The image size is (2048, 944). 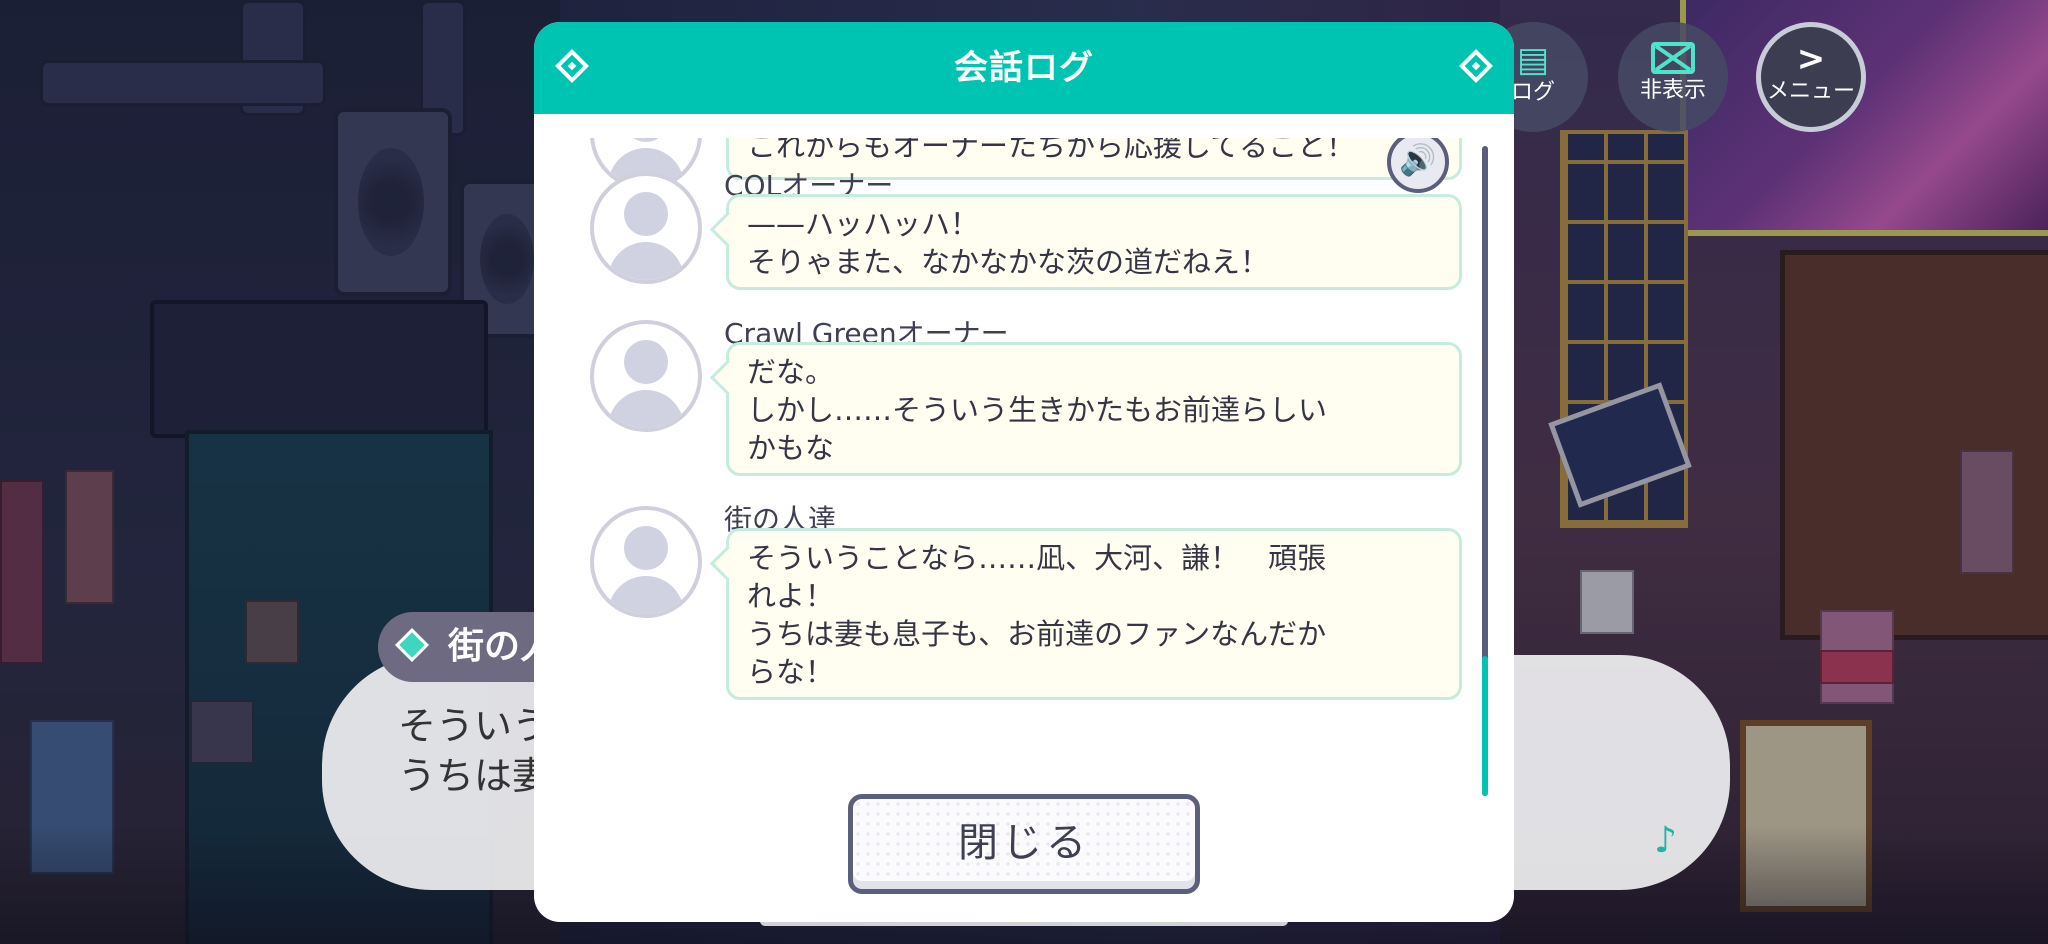 I want to click on log-line: らな！, so click(x=791, y=672).